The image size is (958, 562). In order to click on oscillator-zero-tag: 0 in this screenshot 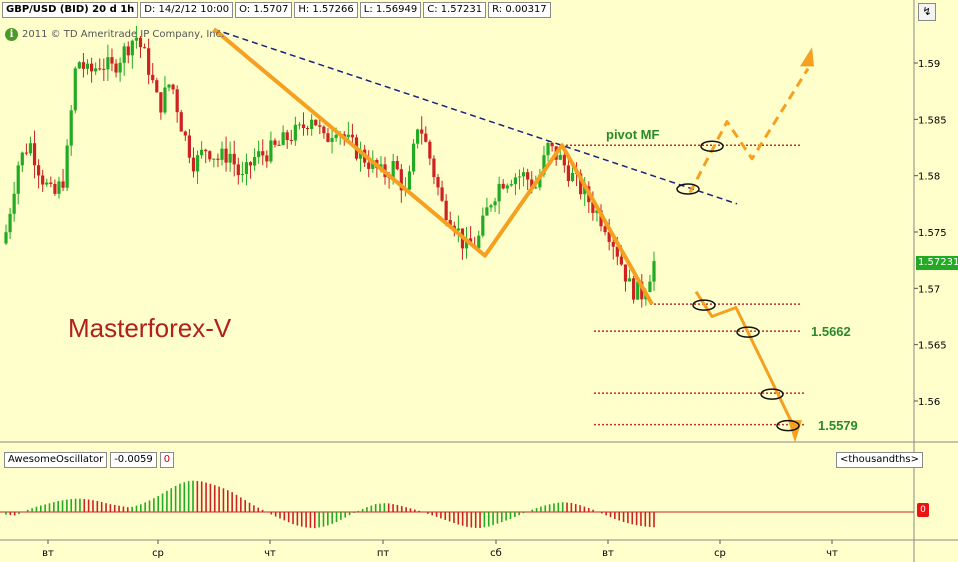, I will do `click(923, 510)`.